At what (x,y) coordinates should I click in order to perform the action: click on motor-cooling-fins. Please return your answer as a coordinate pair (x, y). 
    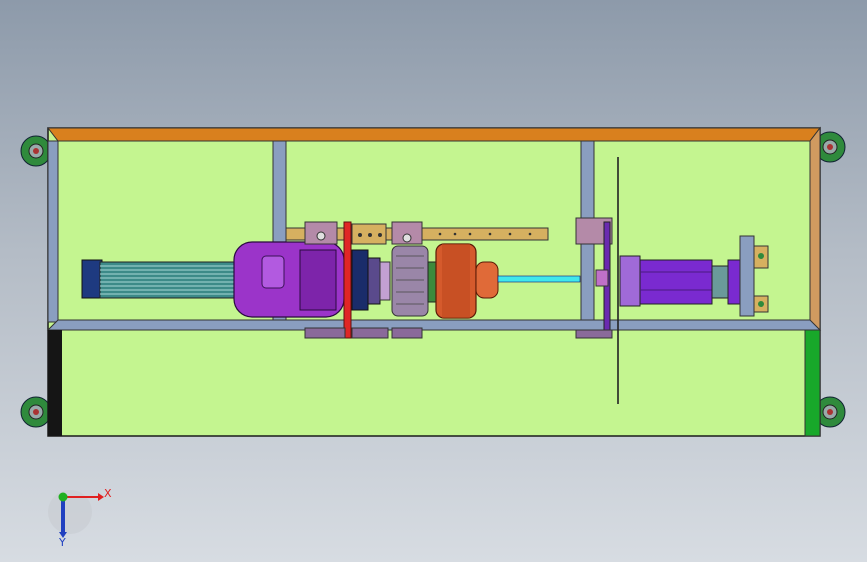
    Looking at the image, I should click on (170, 280).